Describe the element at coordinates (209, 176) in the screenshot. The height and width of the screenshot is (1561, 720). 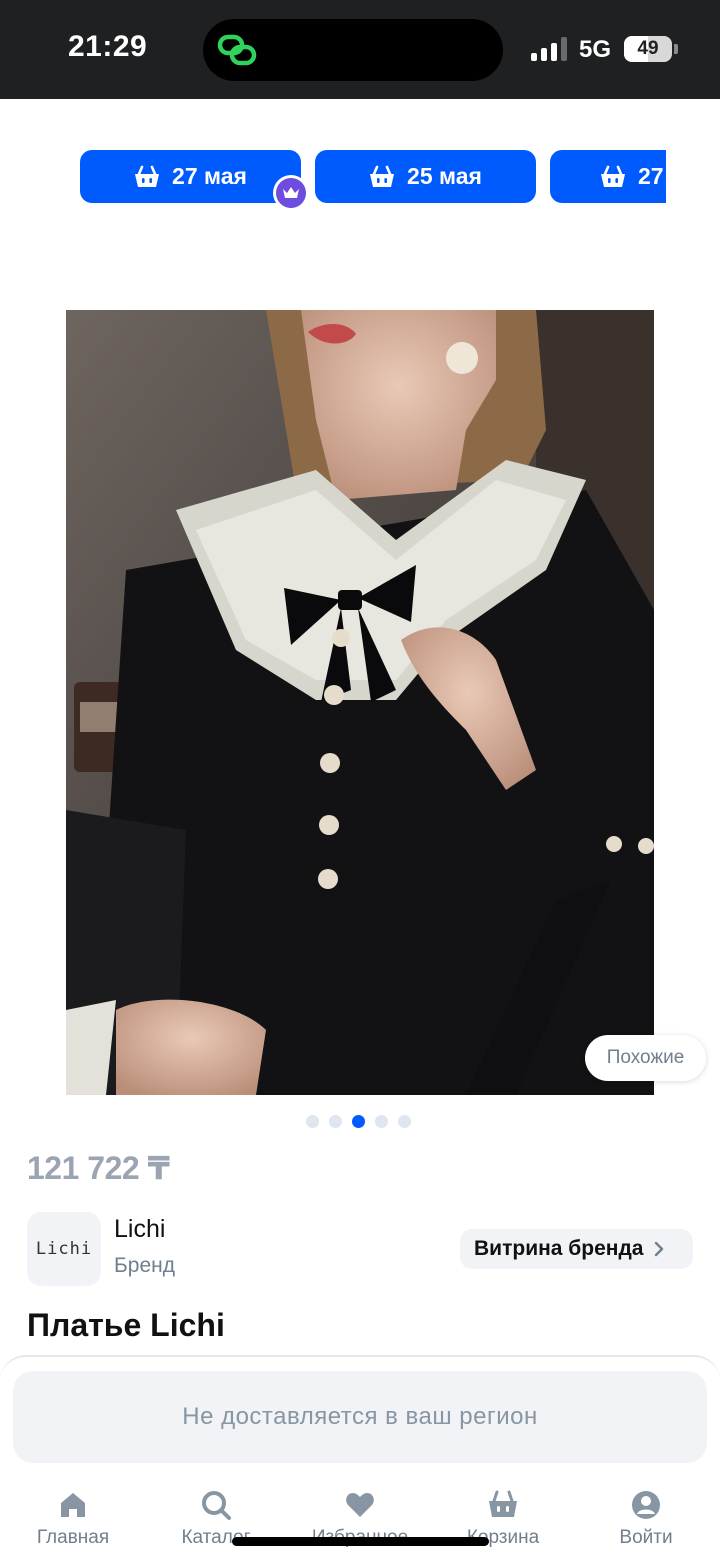
I see `delivery-chip-label: 27 мая` at that location.